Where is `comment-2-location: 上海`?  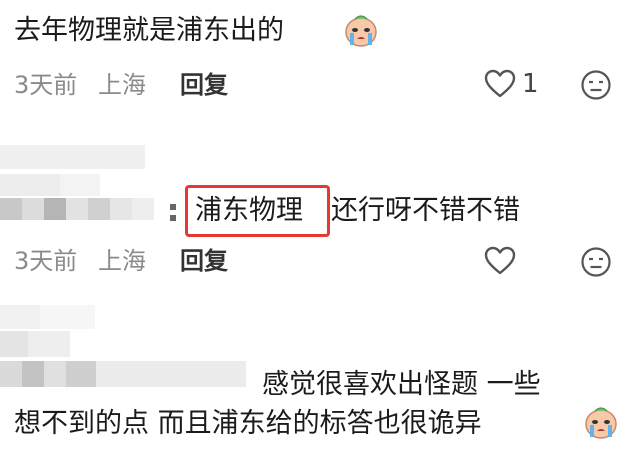
comment-2-location: 上海 is located at coordinates (122, 261).